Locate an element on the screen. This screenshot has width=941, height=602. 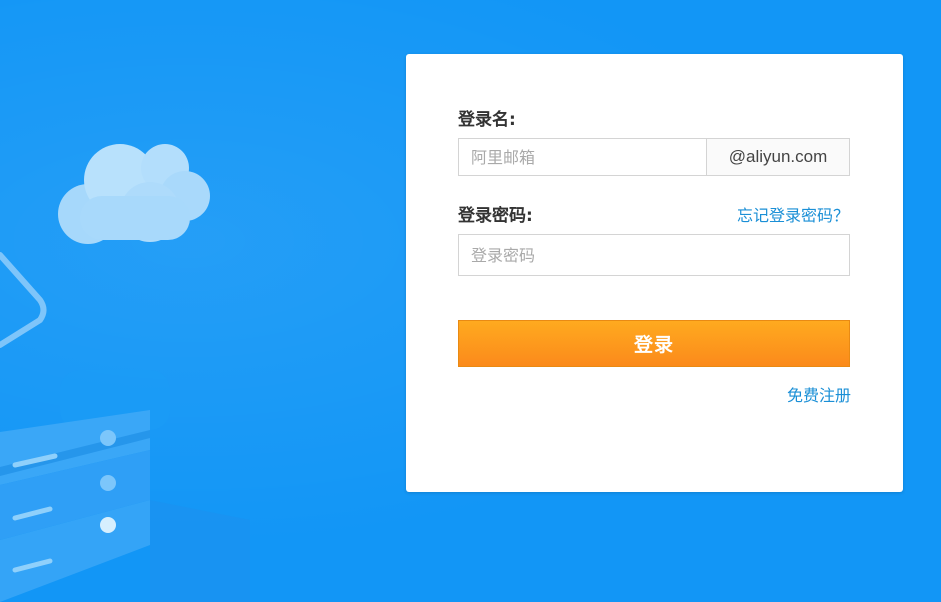
device-icon is located at coordinates (23, 300).